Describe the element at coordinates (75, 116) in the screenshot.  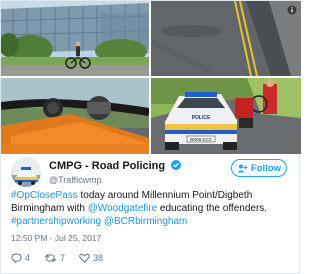
I see `photo-bike-handlebars` at that location.